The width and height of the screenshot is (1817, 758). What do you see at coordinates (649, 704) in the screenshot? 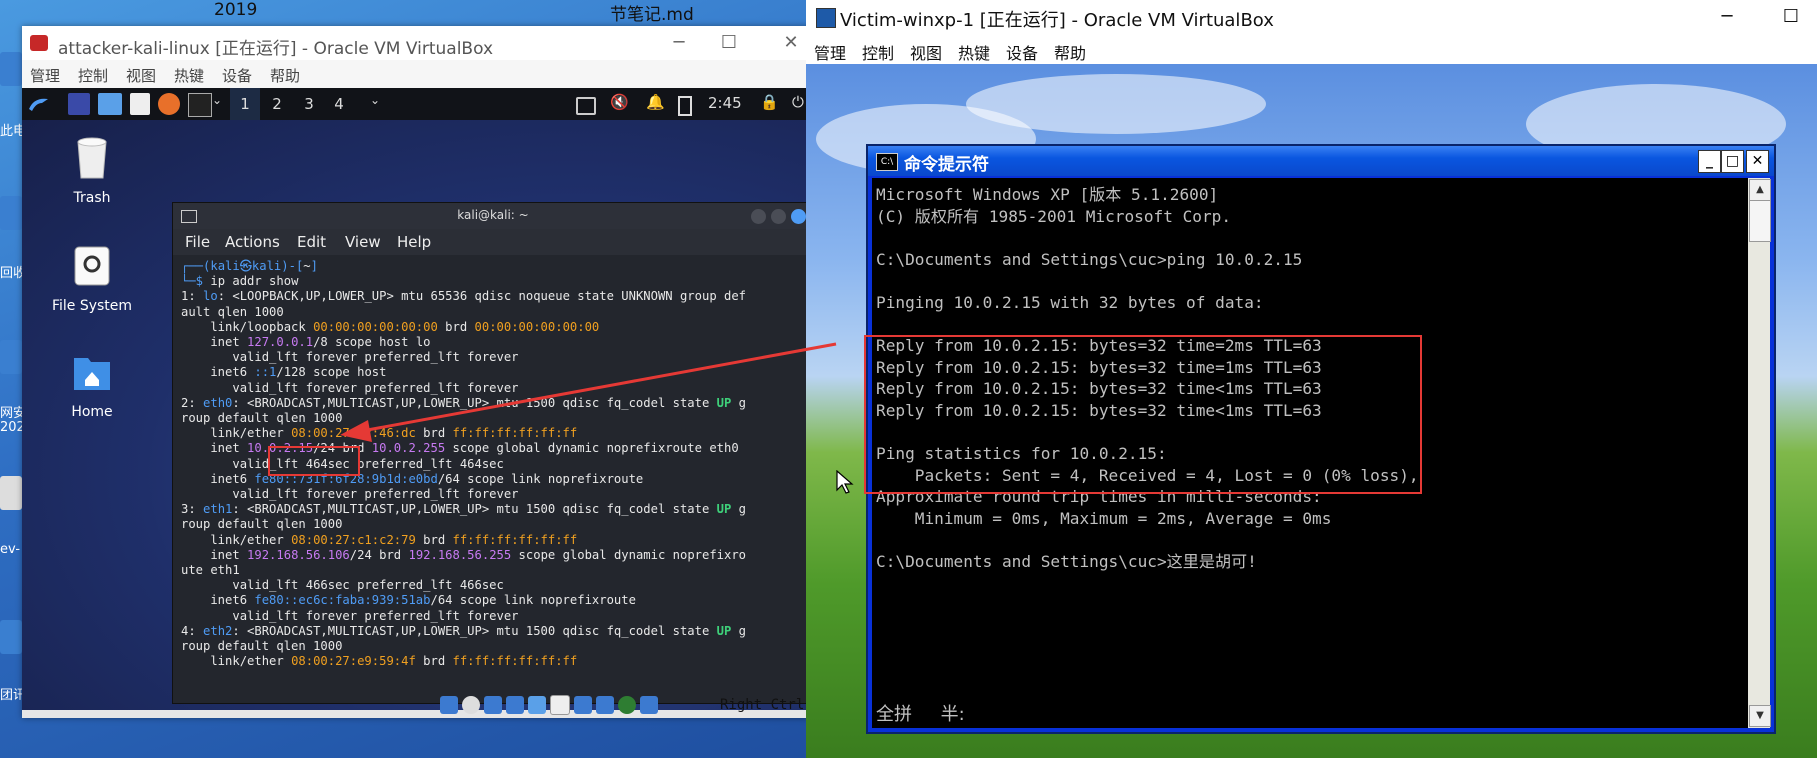
I see `mouse-integration-icon` at bounding box center [649, 704].